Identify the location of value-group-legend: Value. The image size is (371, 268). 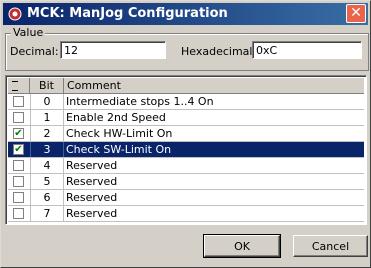
(28, 32).